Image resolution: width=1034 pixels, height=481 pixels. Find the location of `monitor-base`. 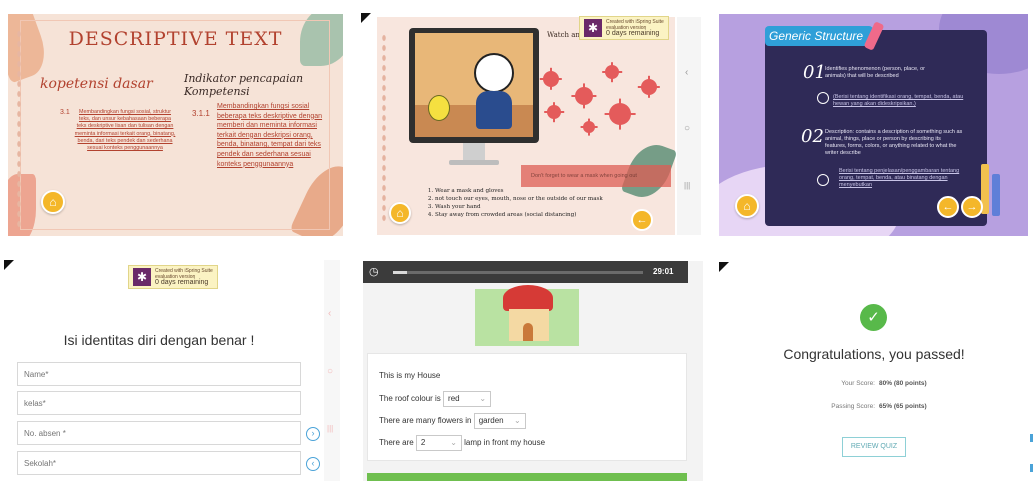

monitor-base is located at coordinates (474, 162).